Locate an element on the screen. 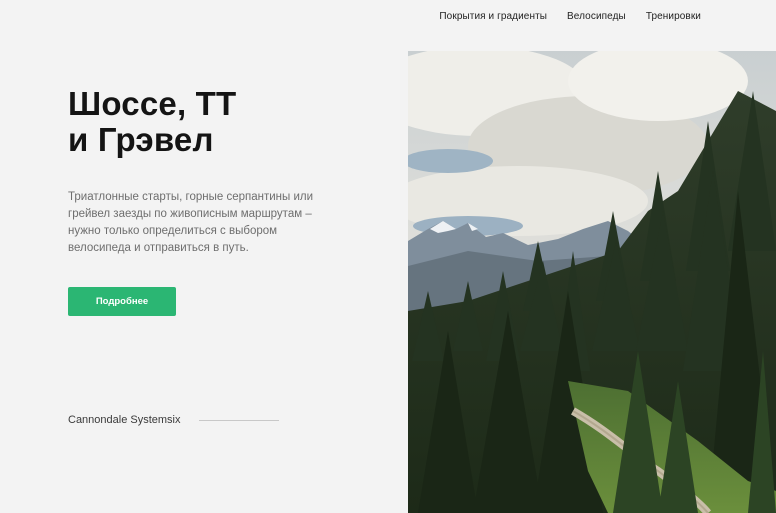 This screenshot has width=776, height=513. more-button: Подробнее is located at coordinates (122, 301).